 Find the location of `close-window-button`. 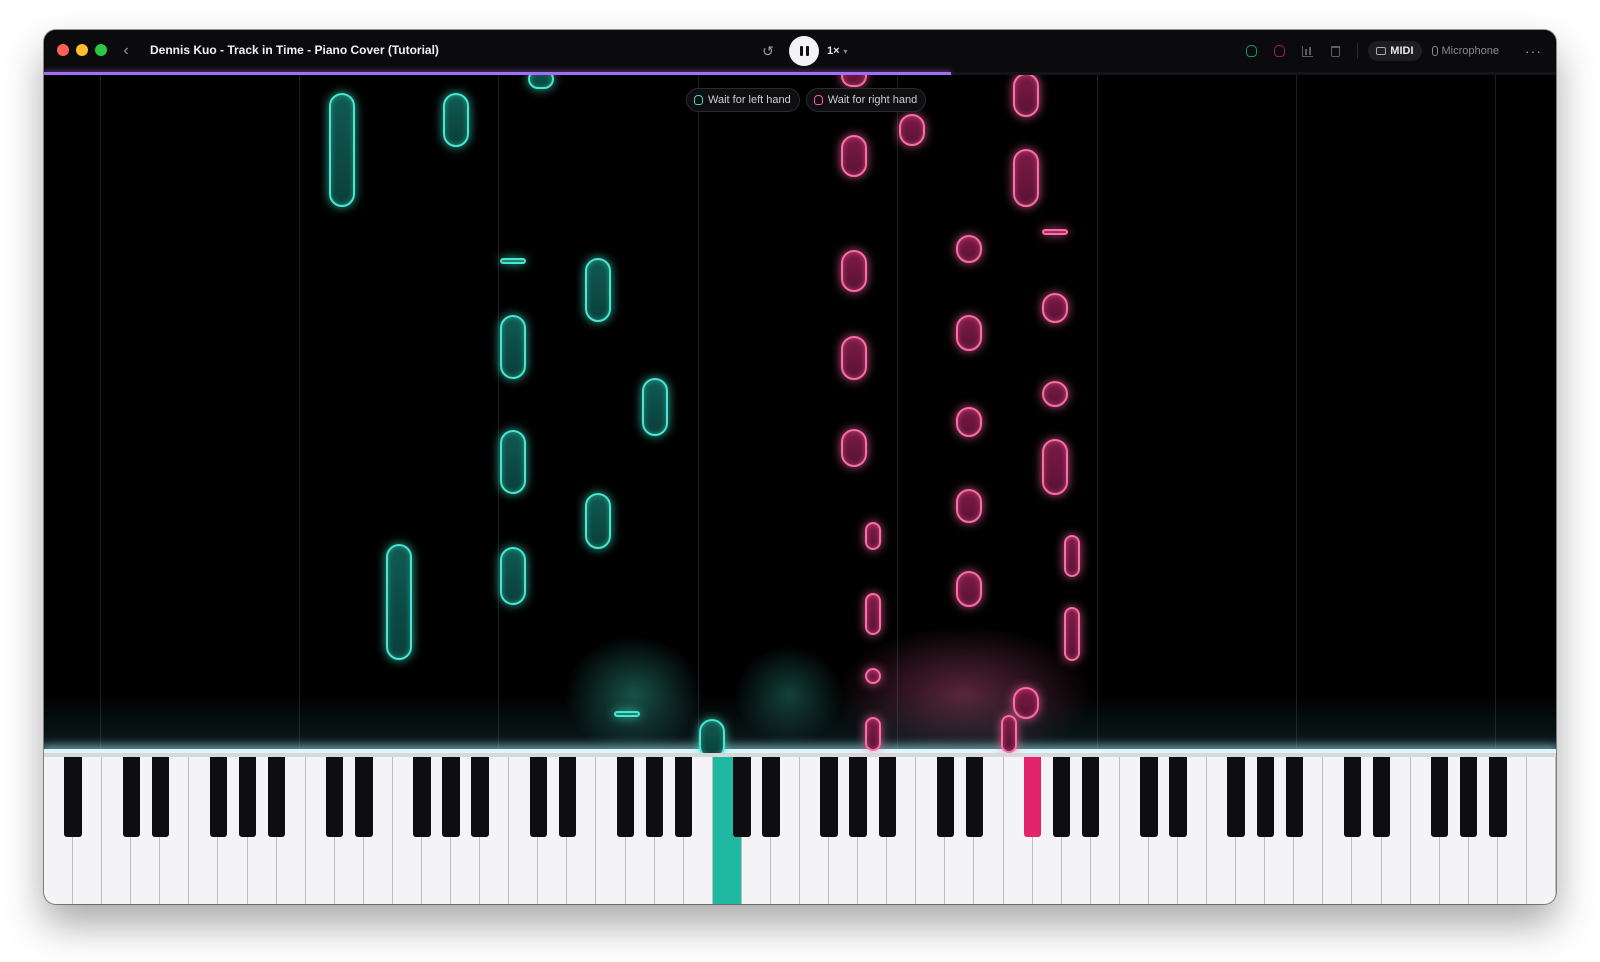

close-window-button is located at coordinates (63, 50).